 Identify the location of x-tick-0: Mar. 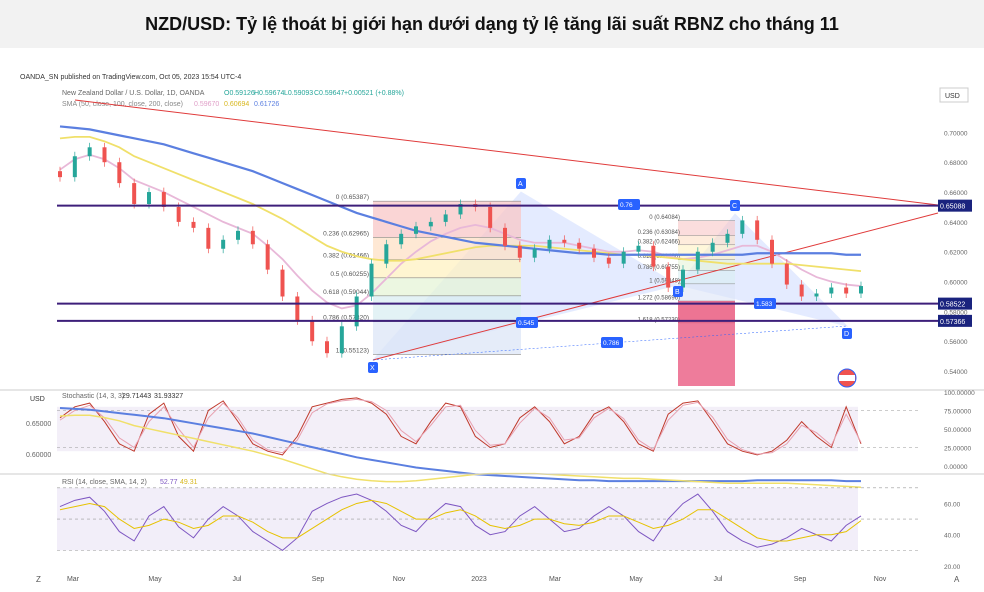
(73, 579).